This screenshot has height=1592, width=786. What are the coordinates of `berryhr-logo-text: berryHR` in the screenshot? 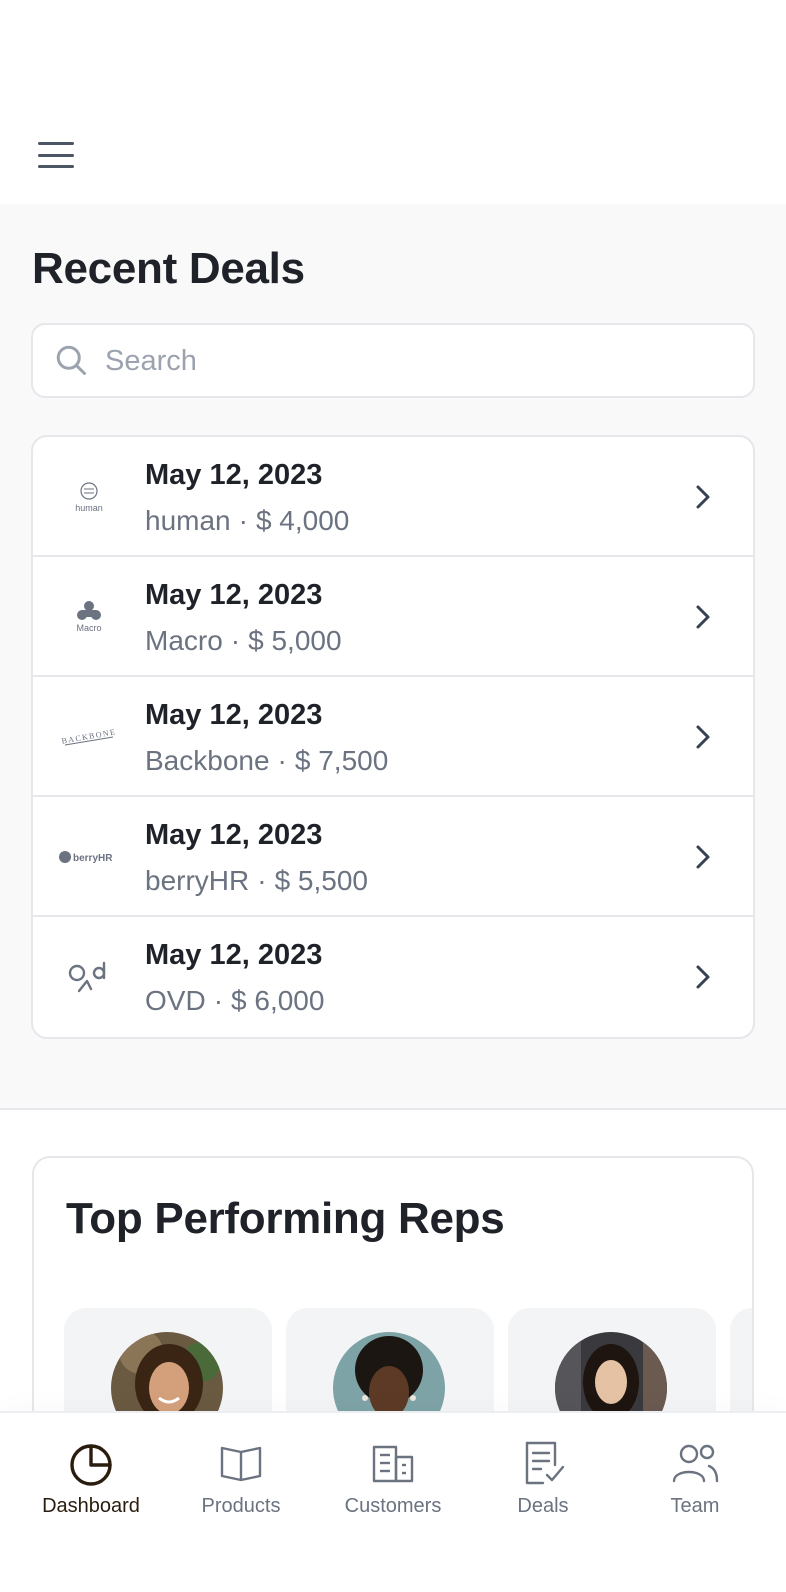 It's located at (93, 858).